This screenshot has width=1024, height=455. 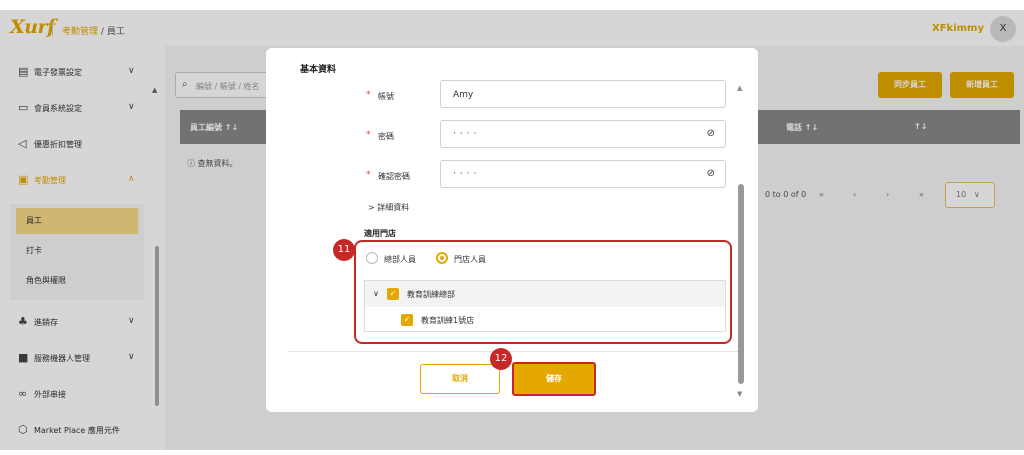 What do you see at coordinates (501, 359) in the screenshot?
I see `step-badge-12: 12` at bounding box center [501, 359].